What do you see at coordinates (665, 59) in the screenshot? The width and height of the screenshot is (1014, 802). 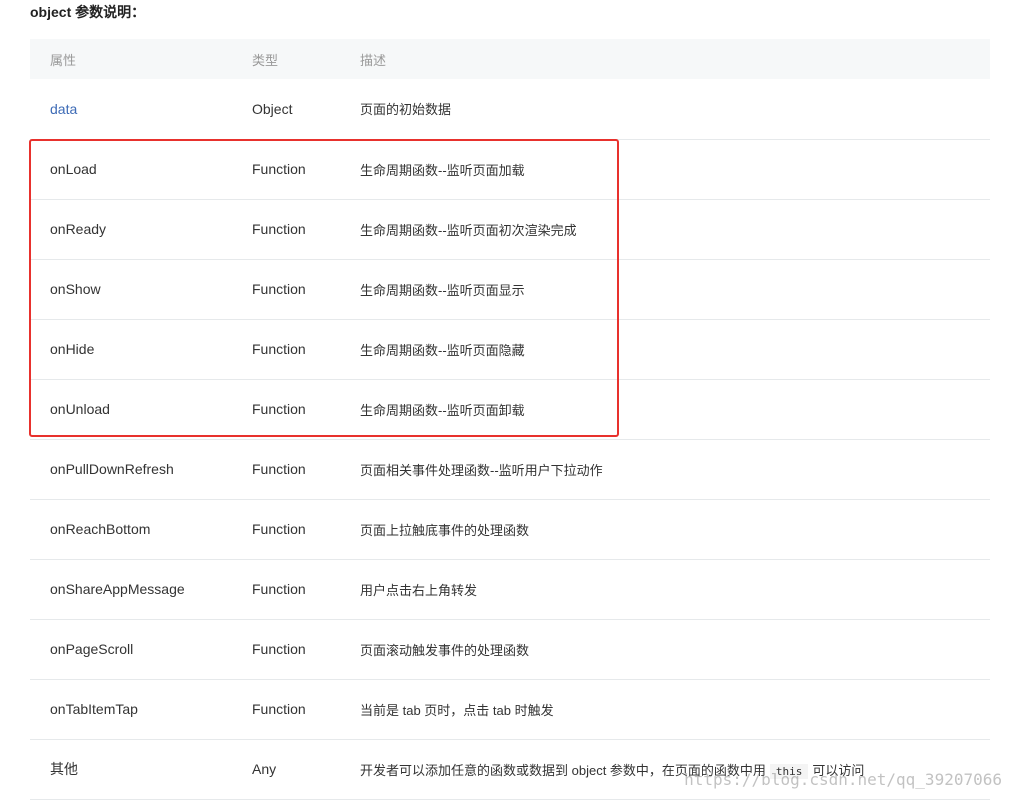 I see `header-description: 描述` at bounding box center [665, 59].